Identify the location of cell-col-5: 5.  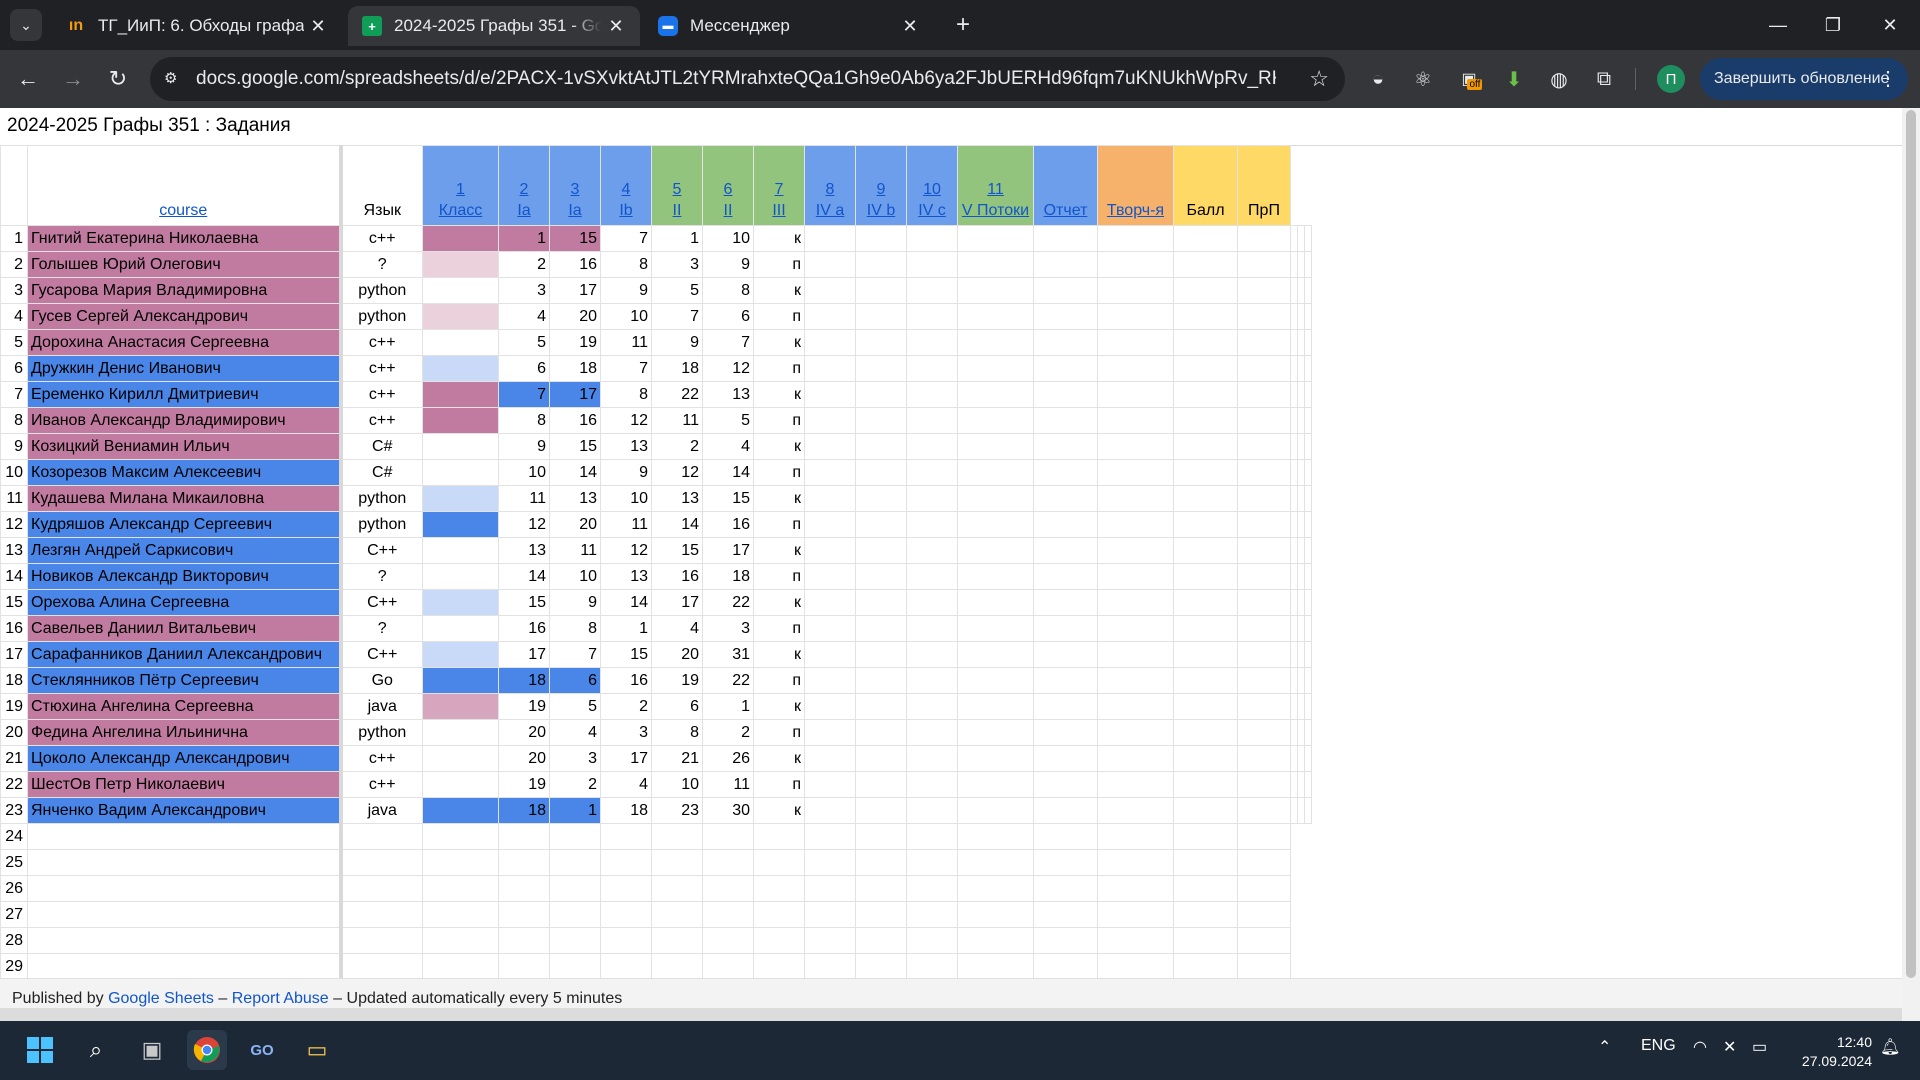
(677, 290).